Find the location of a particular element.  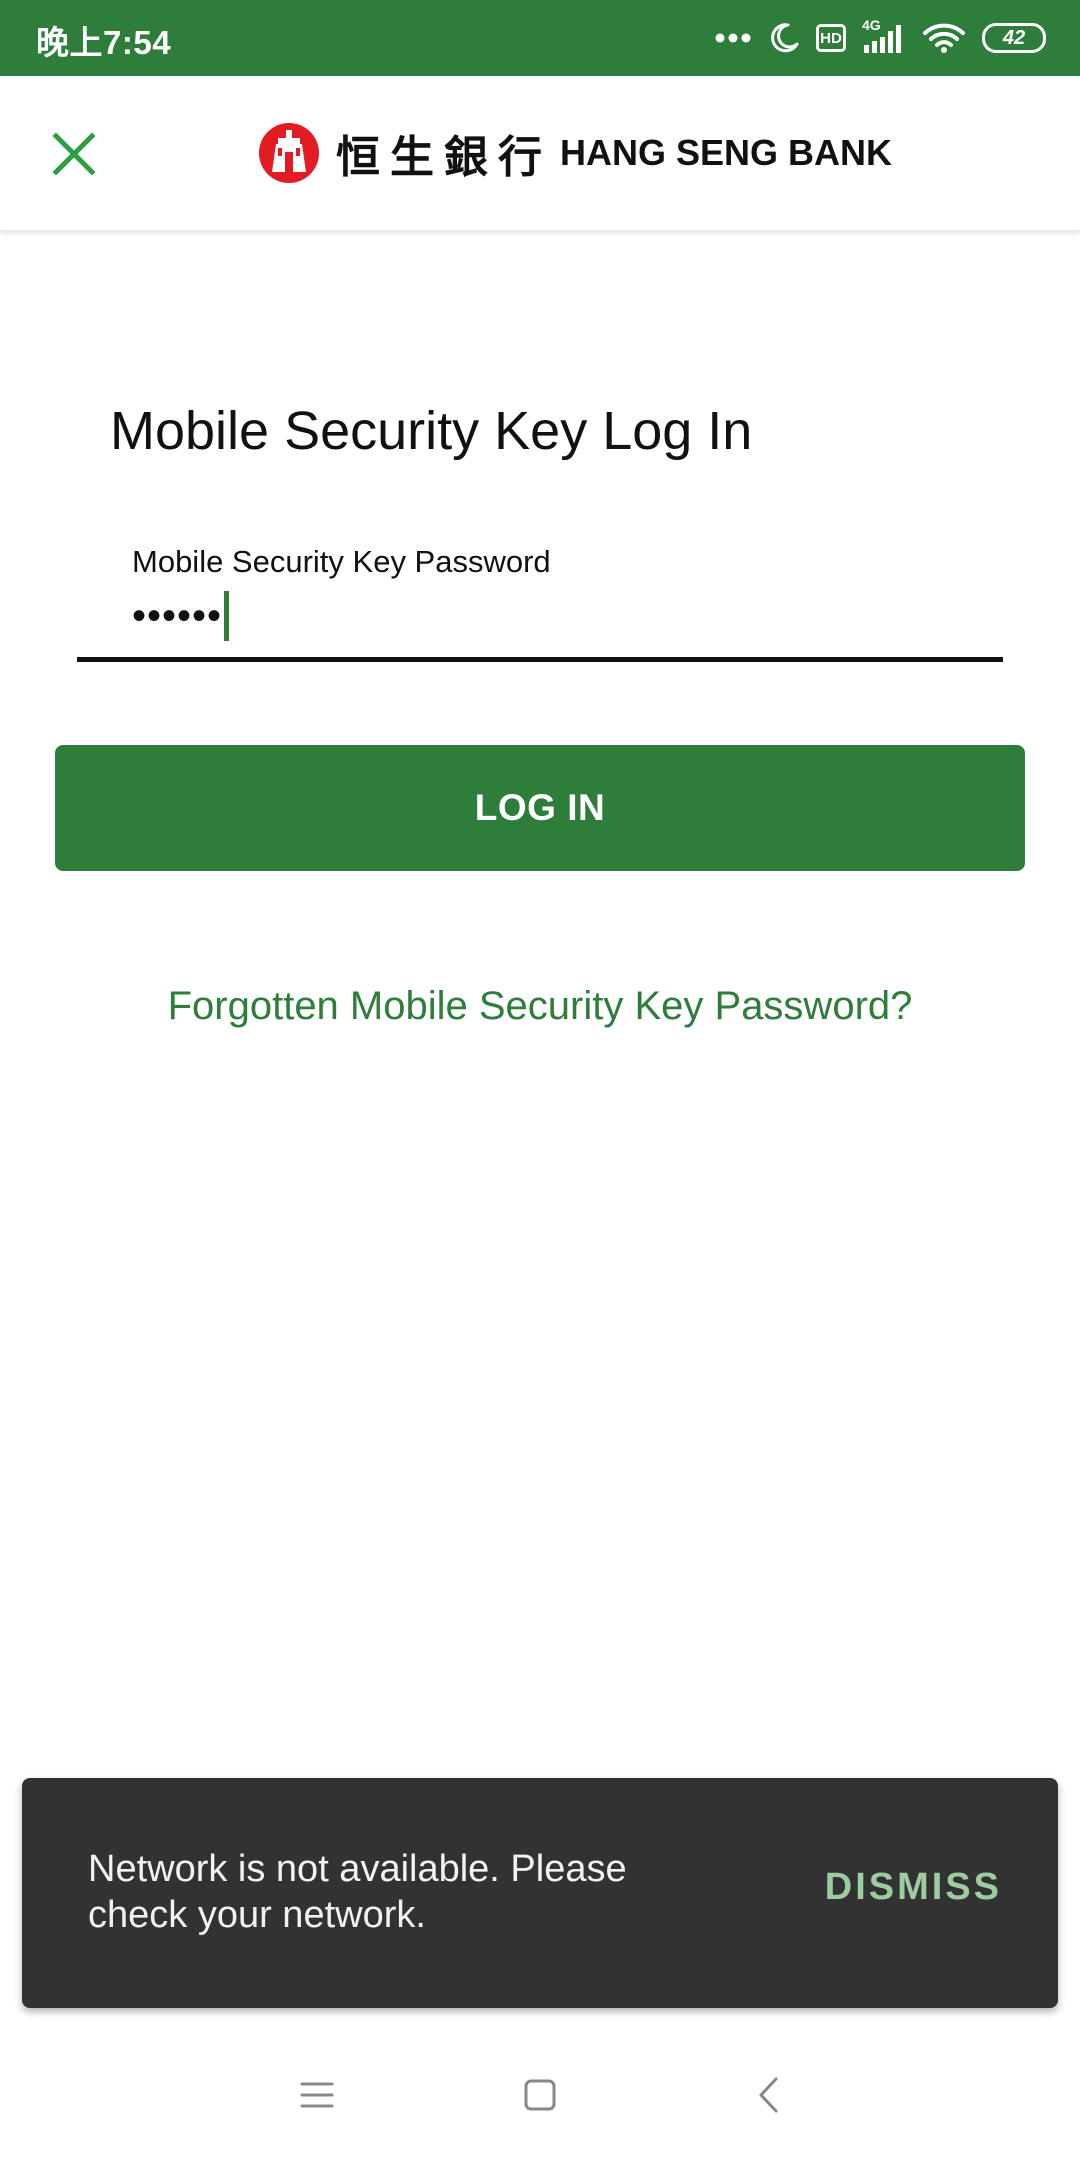

password-input: •••••• is located at coordinates (181, 616).